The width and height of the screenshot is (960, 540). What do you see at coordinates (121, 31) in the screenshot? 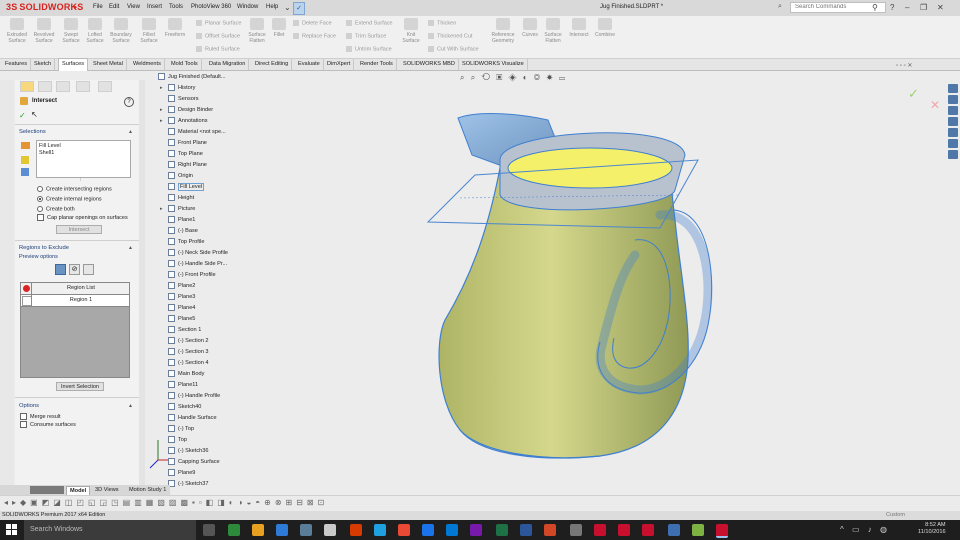
I see `boundary-surface-button: Boundary Surface` at bounding box center [121, 31].